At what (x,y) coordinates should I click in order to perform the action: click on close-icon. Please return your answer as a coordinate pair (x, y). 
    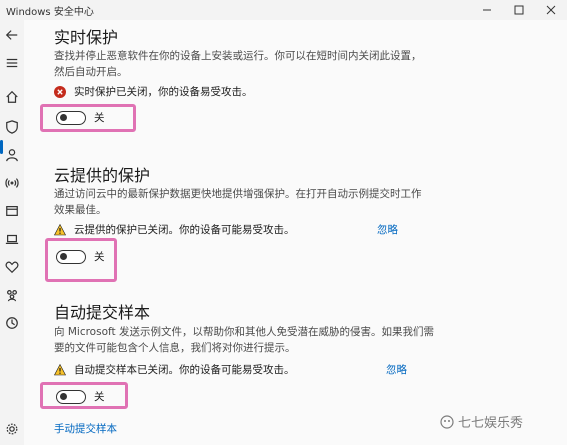
    Looking at the image, I should click on (551, 10).